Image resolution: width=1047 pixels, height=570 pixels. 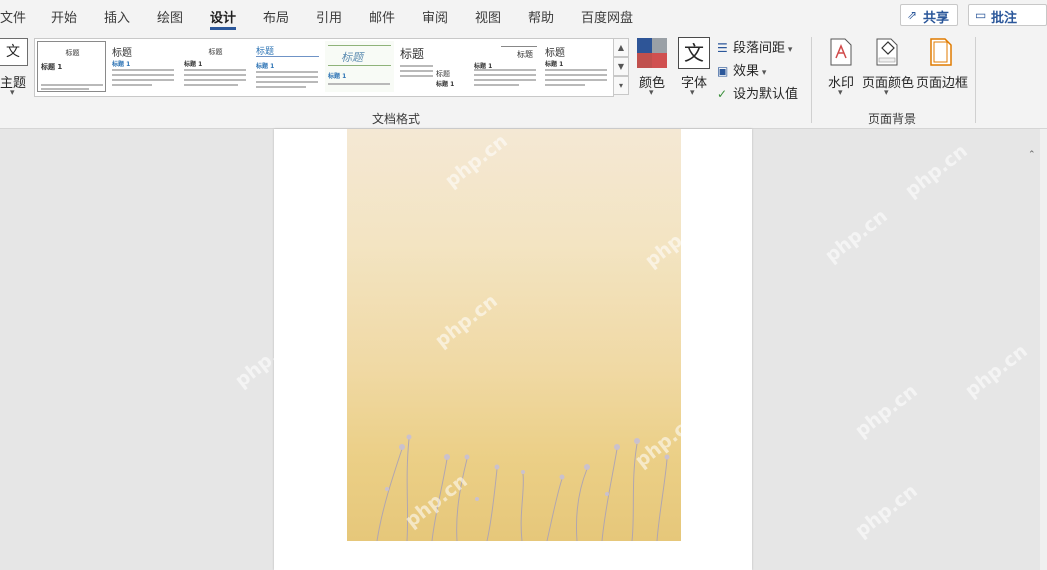 I want to click on themes-button: 文 主题 ▾, so click(x=15, y=69).